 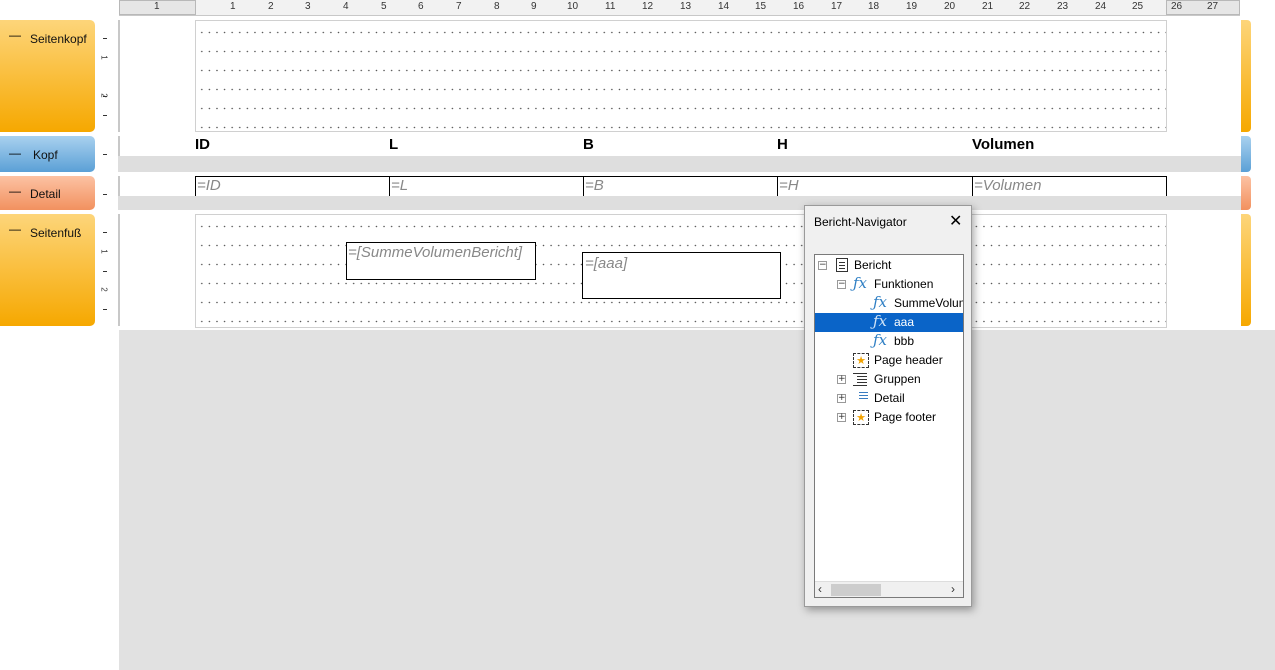 What do you see at coordinates (861, 360) in the screenshot?
I see `page-header-icon: ★` at bounding box center [861, 360].